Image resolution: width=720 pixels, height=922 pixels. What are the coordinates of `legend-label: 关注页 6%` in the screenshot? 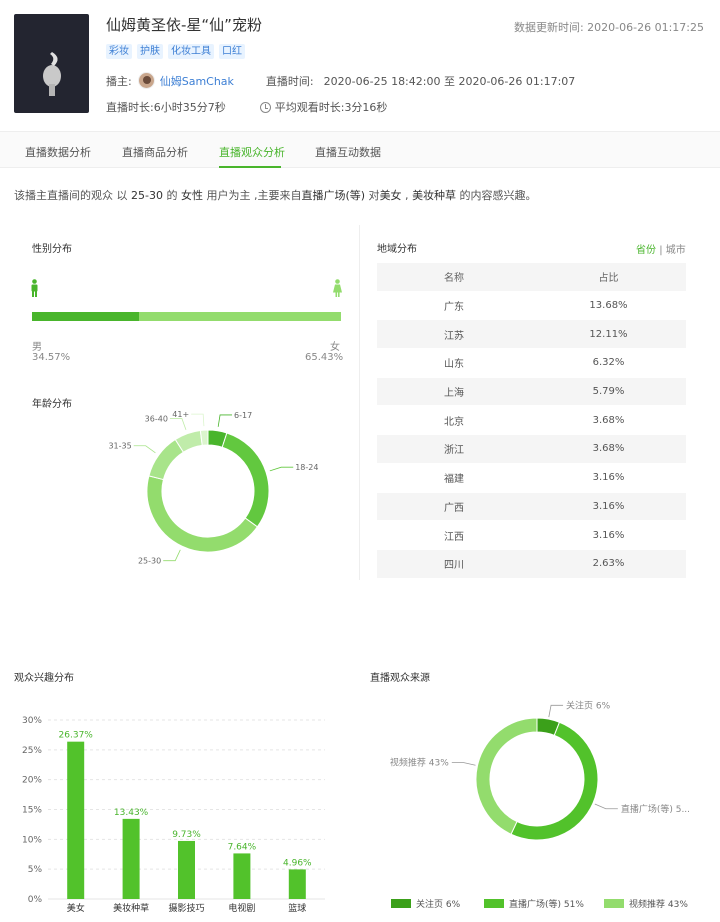 It's located at (438, 905).